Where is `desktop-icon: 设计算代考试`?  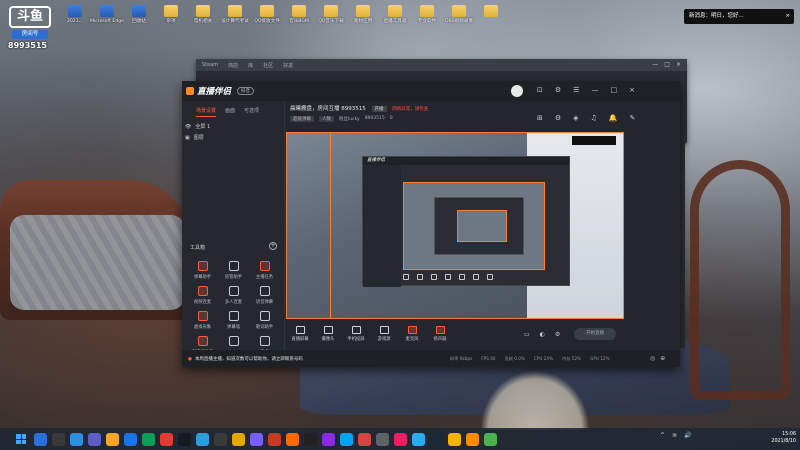
desktop-icon: 设计算代考试 is located at coordinates (235, 19).